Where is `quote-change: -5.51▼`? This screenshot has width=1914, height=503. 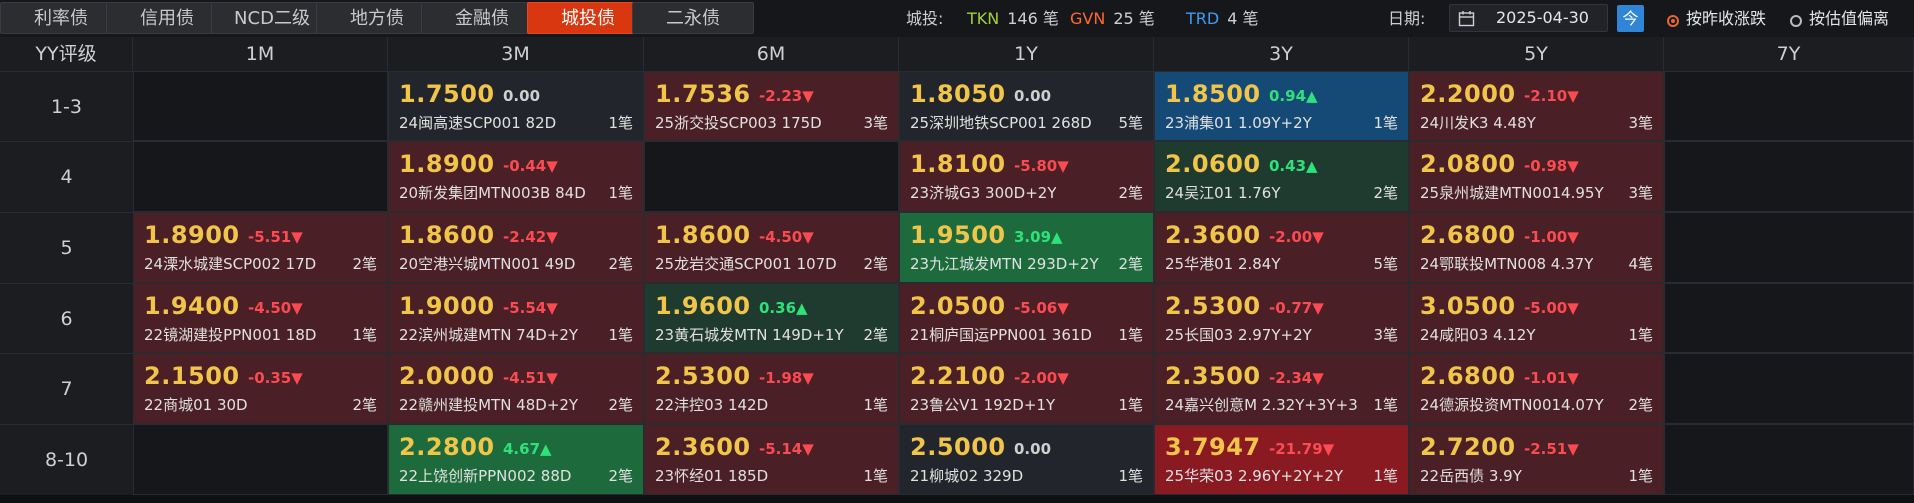 quote-change: -5.51▼ is located at coordinates (275, 237).